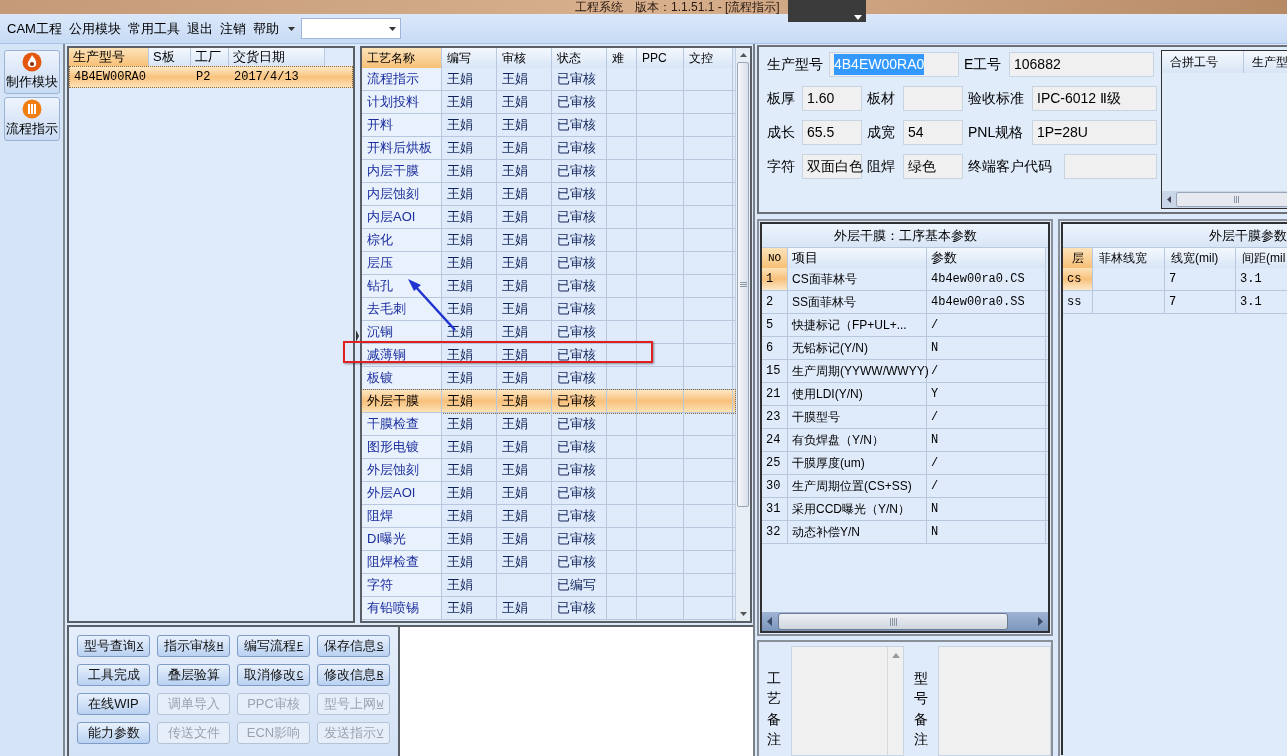  I want to click on column-header: 编写, so click(469, 58).